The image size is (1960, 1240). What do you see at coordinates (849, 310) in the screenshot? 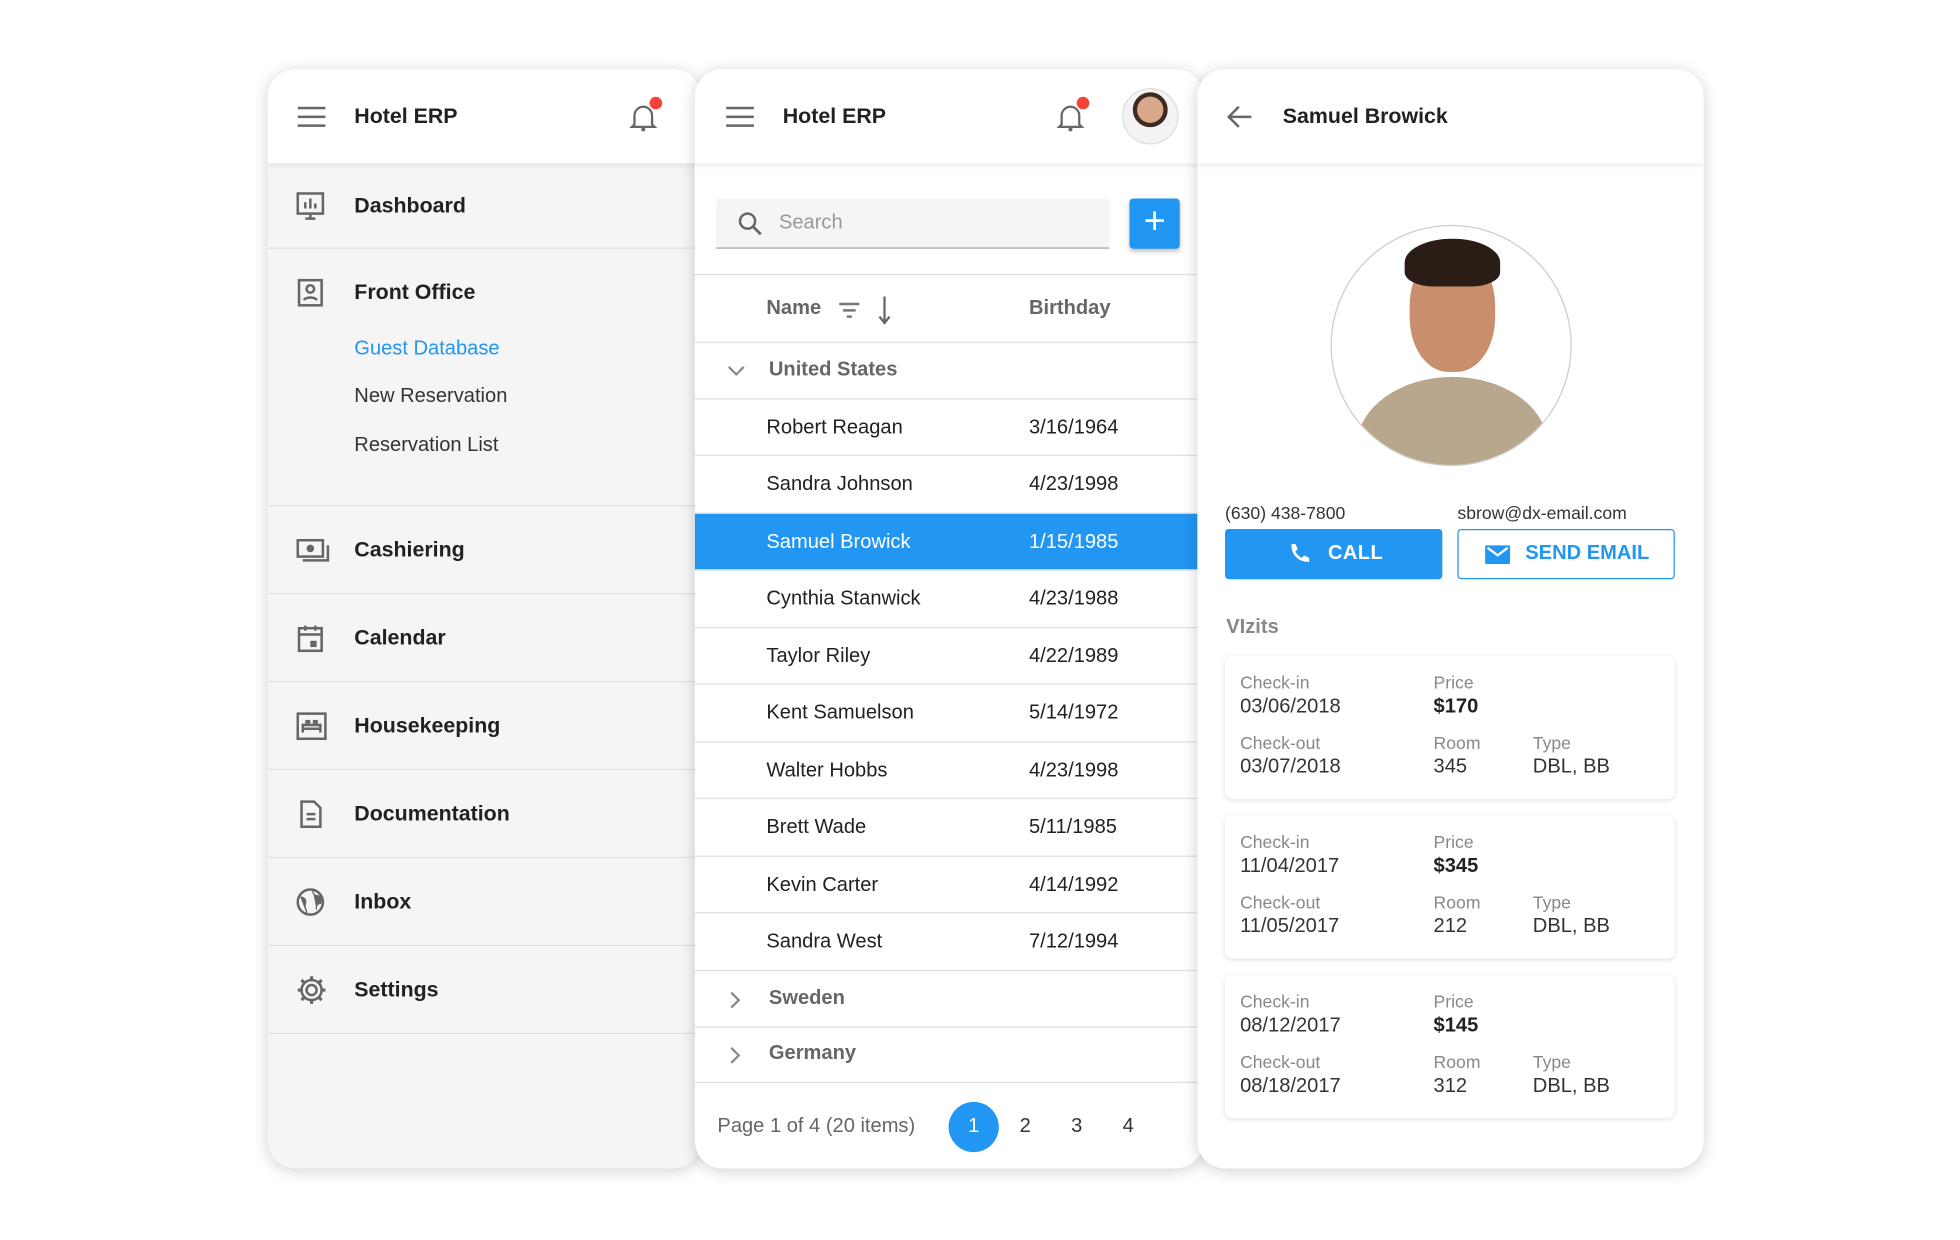
I see `filter-icon` at bounding box center [849, 310].